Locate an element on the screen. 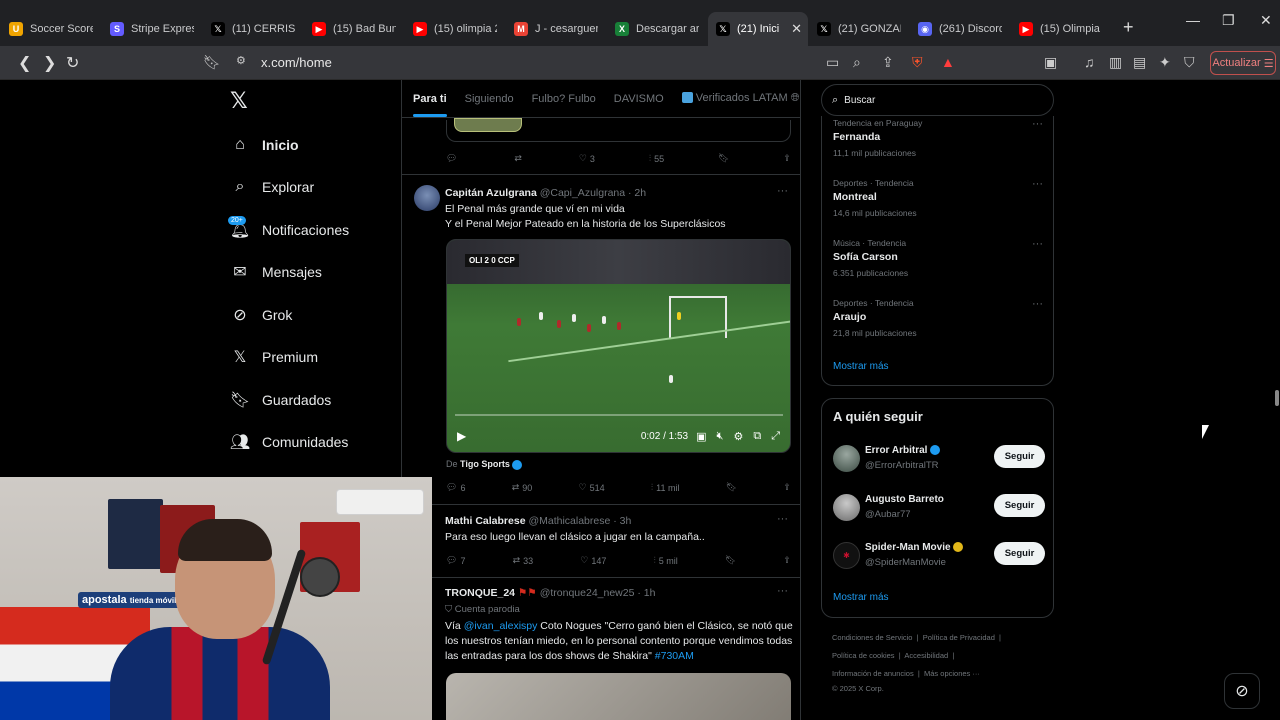 This screenshot has height=720, width=1280. reply-button: 💬︎ is located at coordinates (453, 158).